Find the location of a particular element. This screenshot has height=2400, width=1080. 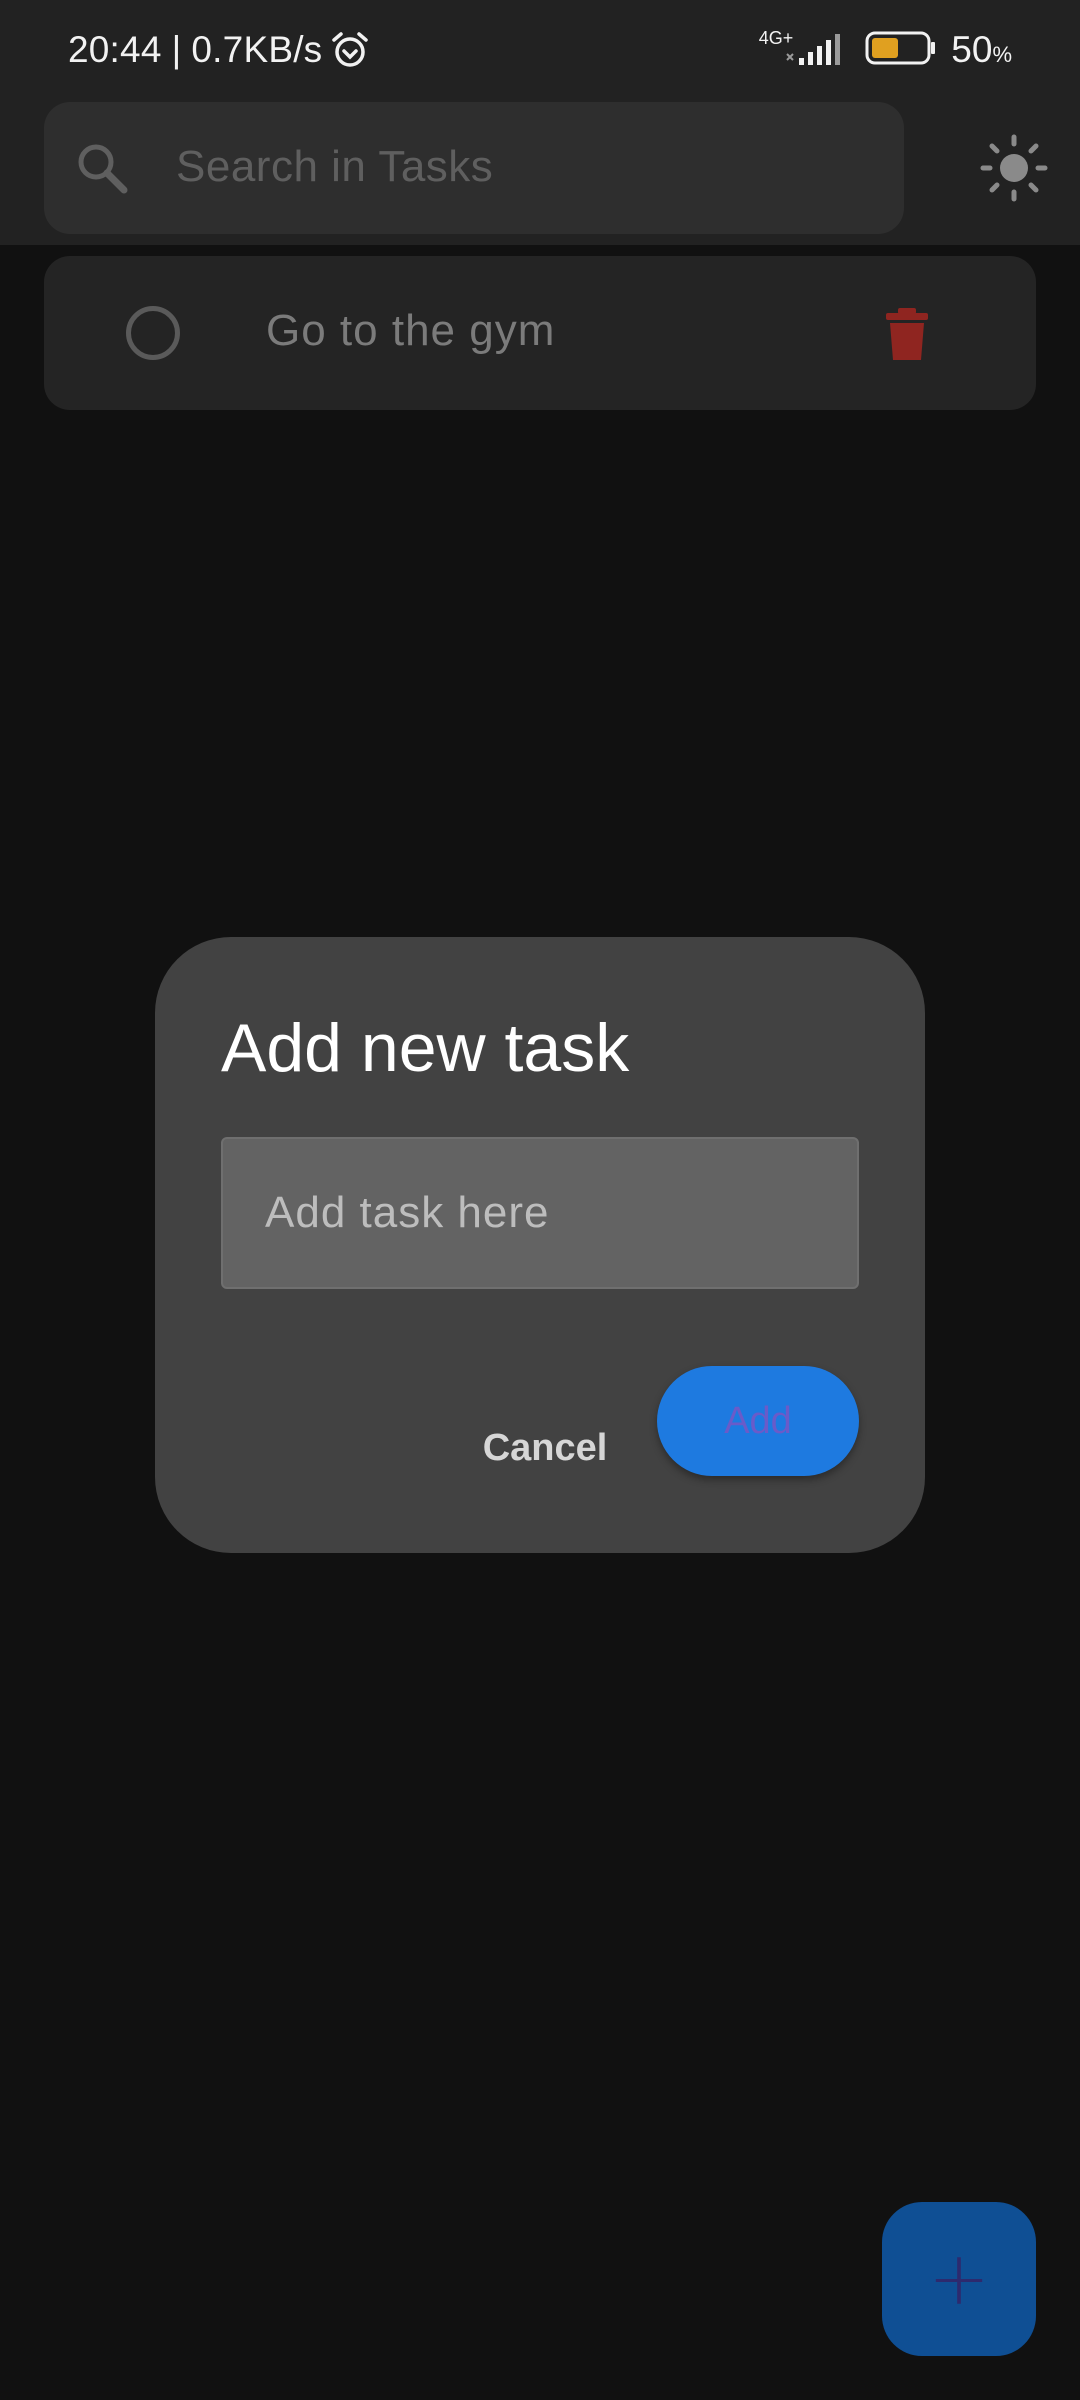

network-type-label: 4G+ is located at coordinates (776, 38).